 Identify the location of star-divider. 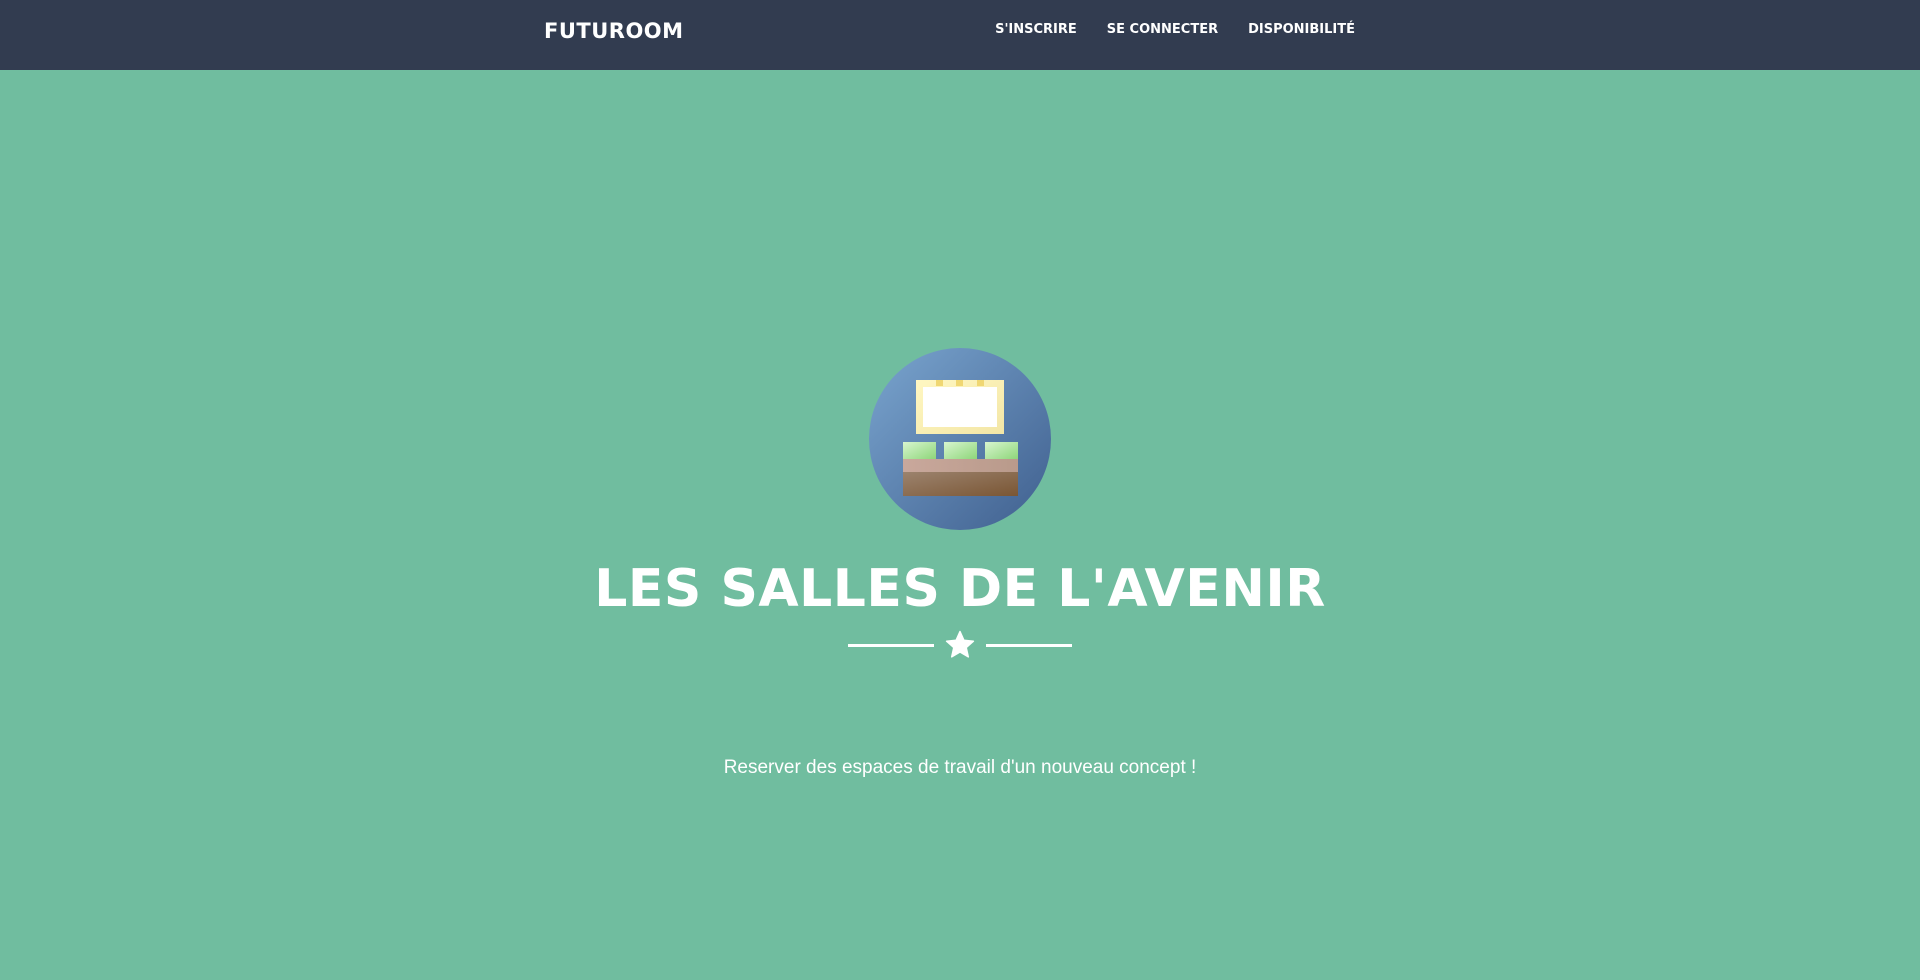
(960, 645).